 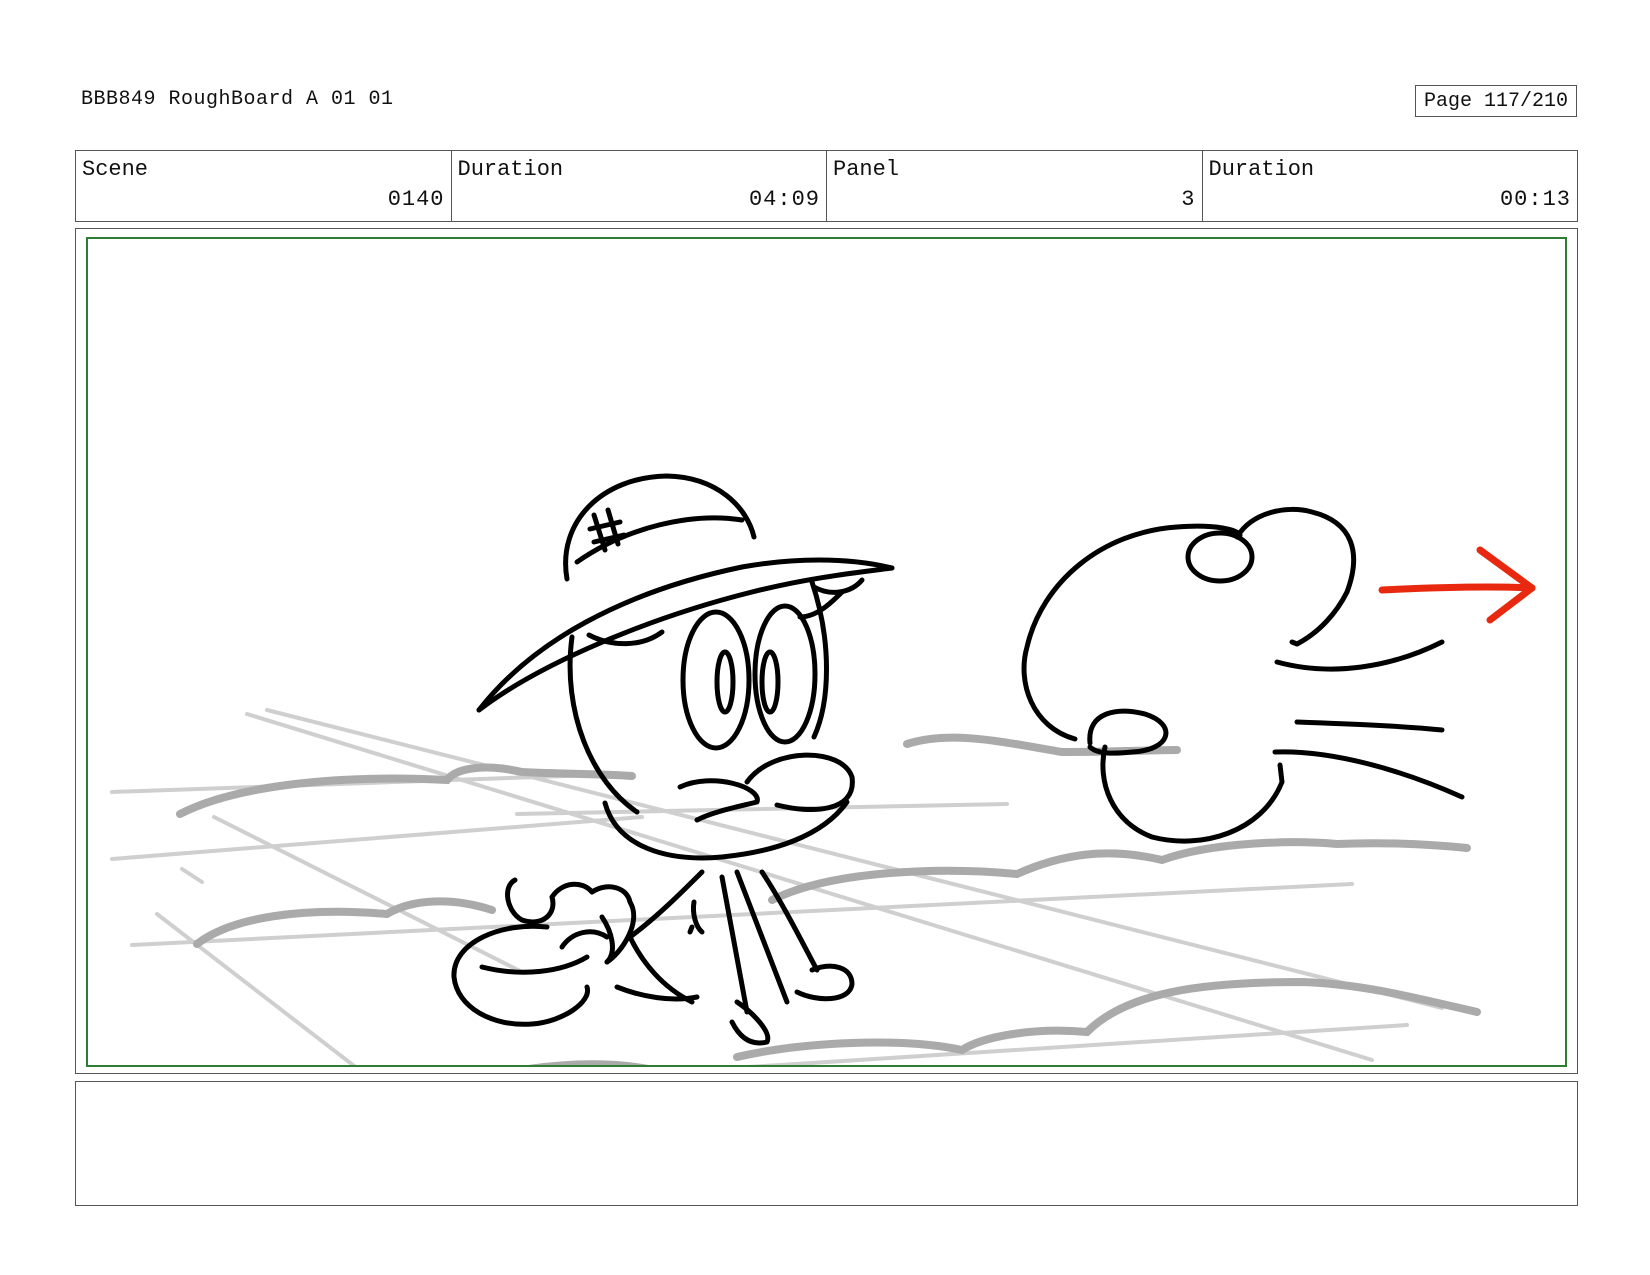 What do you see at coordinates (1535, 199) in the screenshot?
I see `panel-duration-value: 00:13` at bounding box center [1535, 199].